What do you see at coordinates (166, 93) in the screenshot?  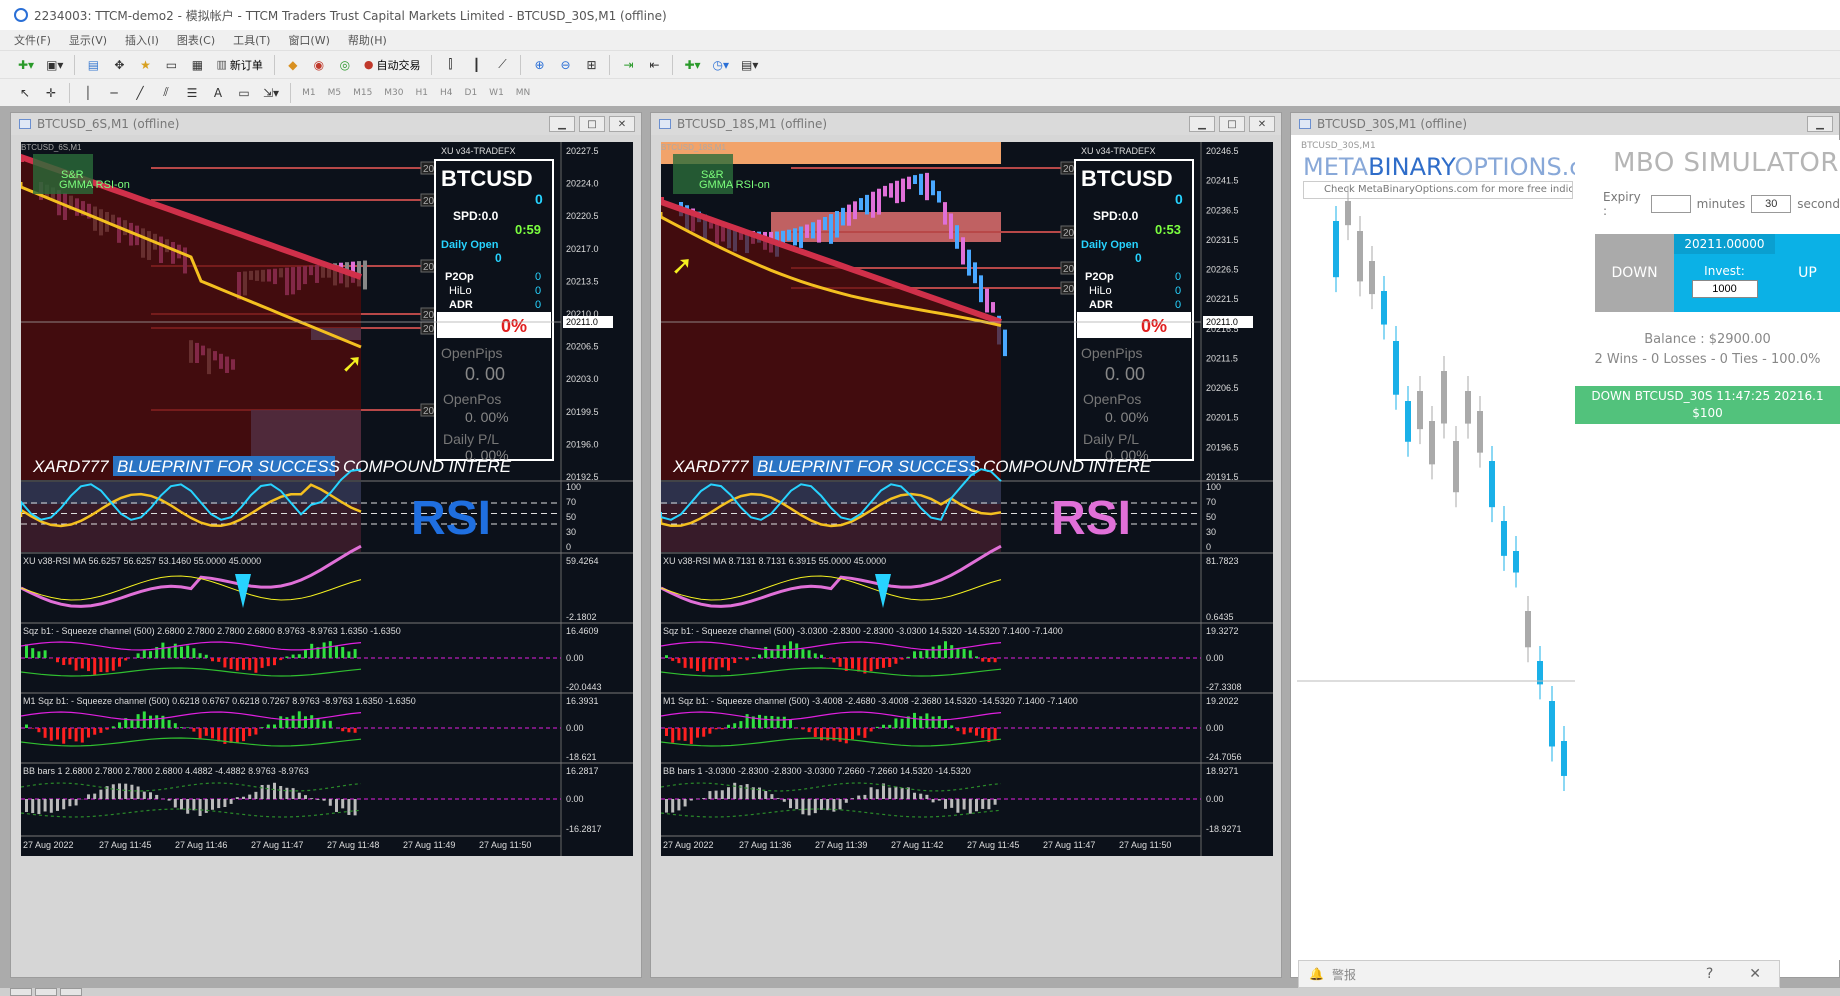 I see `equidistant-channel-icon: ⫽` at bounding box center [166, 93].